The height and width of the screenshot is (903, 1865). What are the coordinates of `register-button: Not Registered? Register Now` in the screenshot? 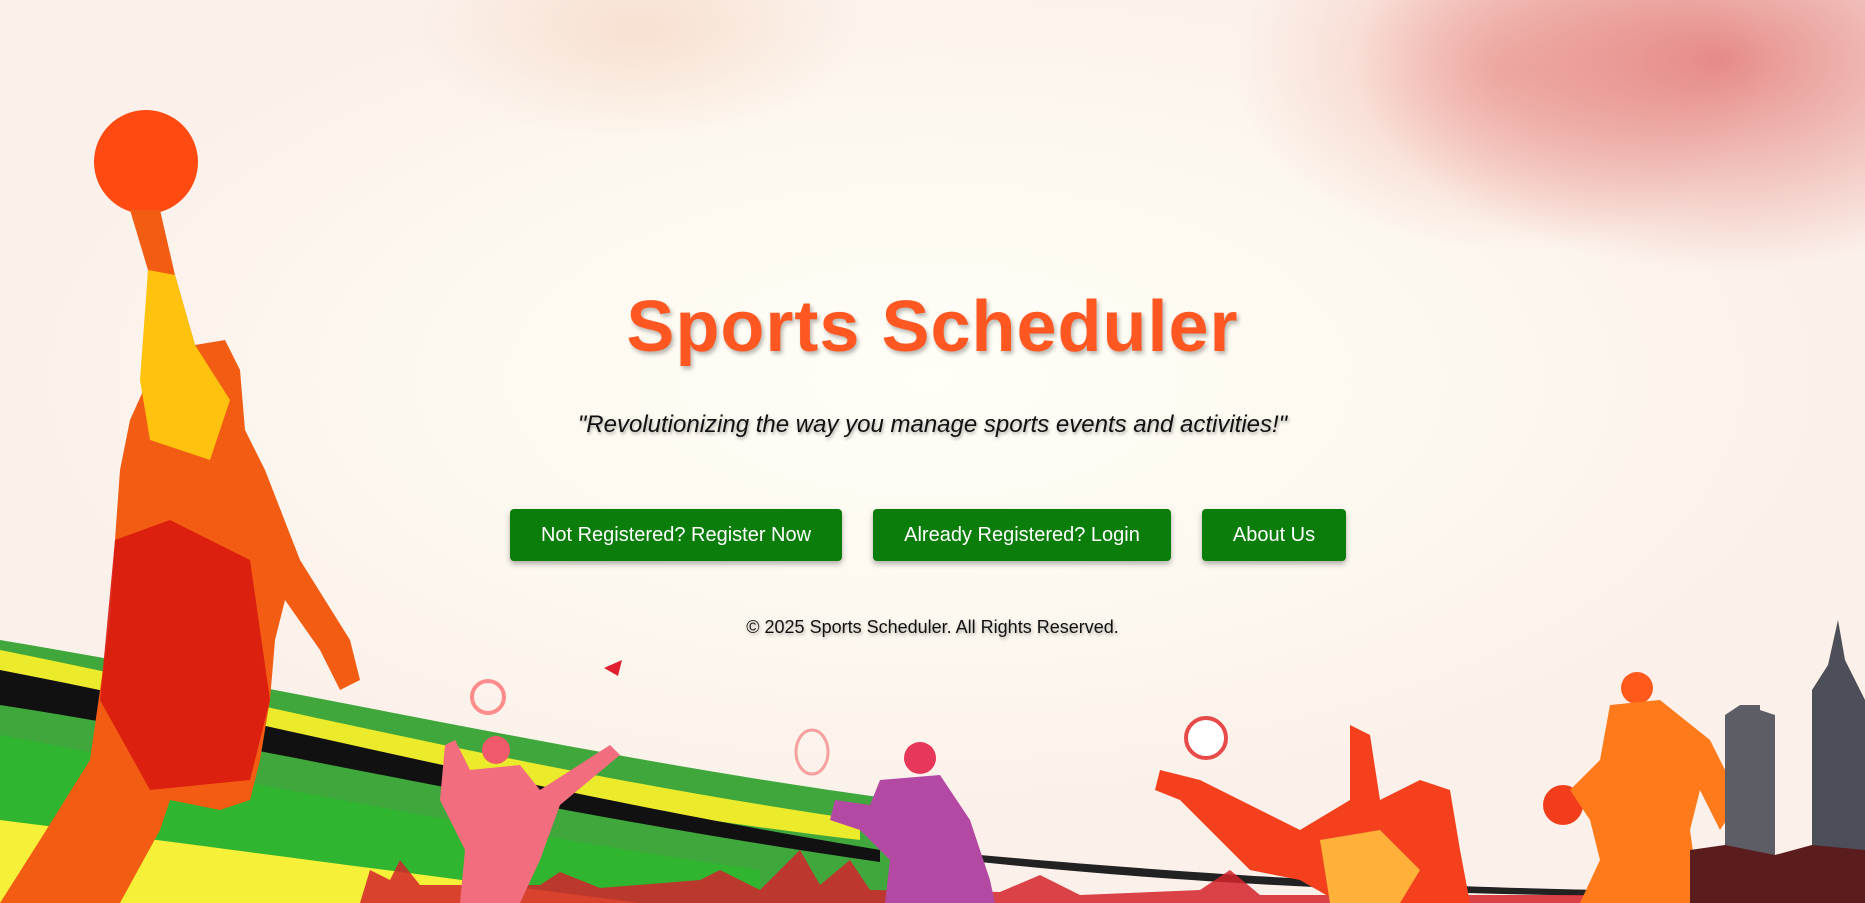 It's located at (676, 535).